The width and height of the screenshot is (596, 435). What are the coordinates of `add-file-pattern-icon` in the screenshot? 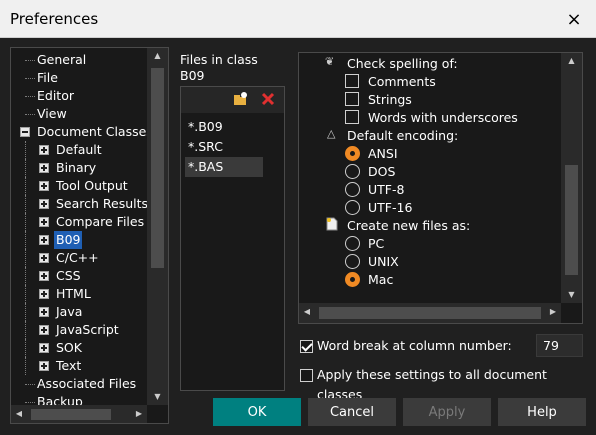 It's located at (240, 100).